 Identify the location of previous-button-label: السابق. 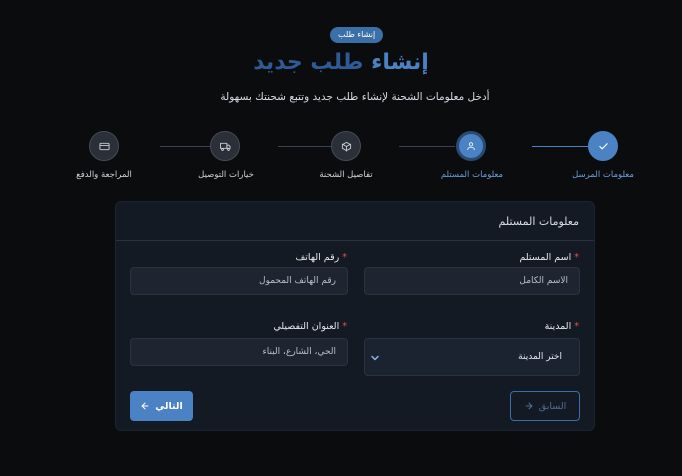
(552, 406).